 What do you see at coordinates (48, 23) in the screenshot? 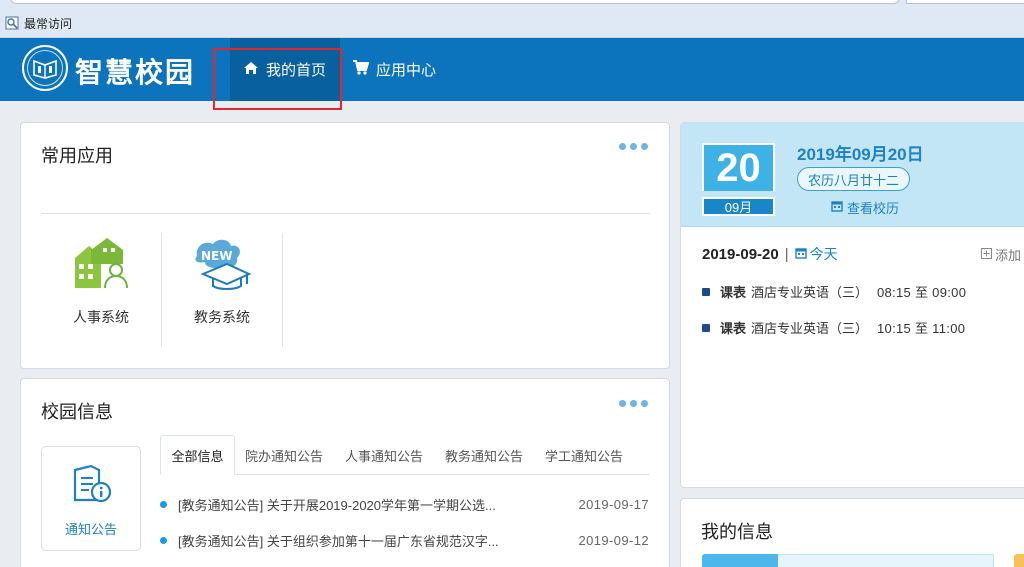
I see `bookmark-most-visited: 最常访问` at bounding box center [48, 23].